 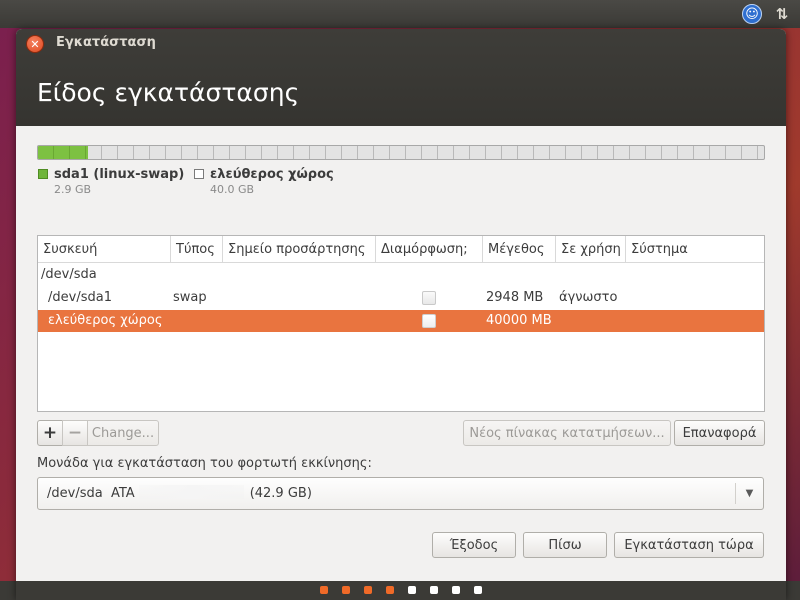 What do you see at coordinates (197, 249) in the screenshot?
I see `column-header-type: Τύπος` at bounding box center [197, 249].